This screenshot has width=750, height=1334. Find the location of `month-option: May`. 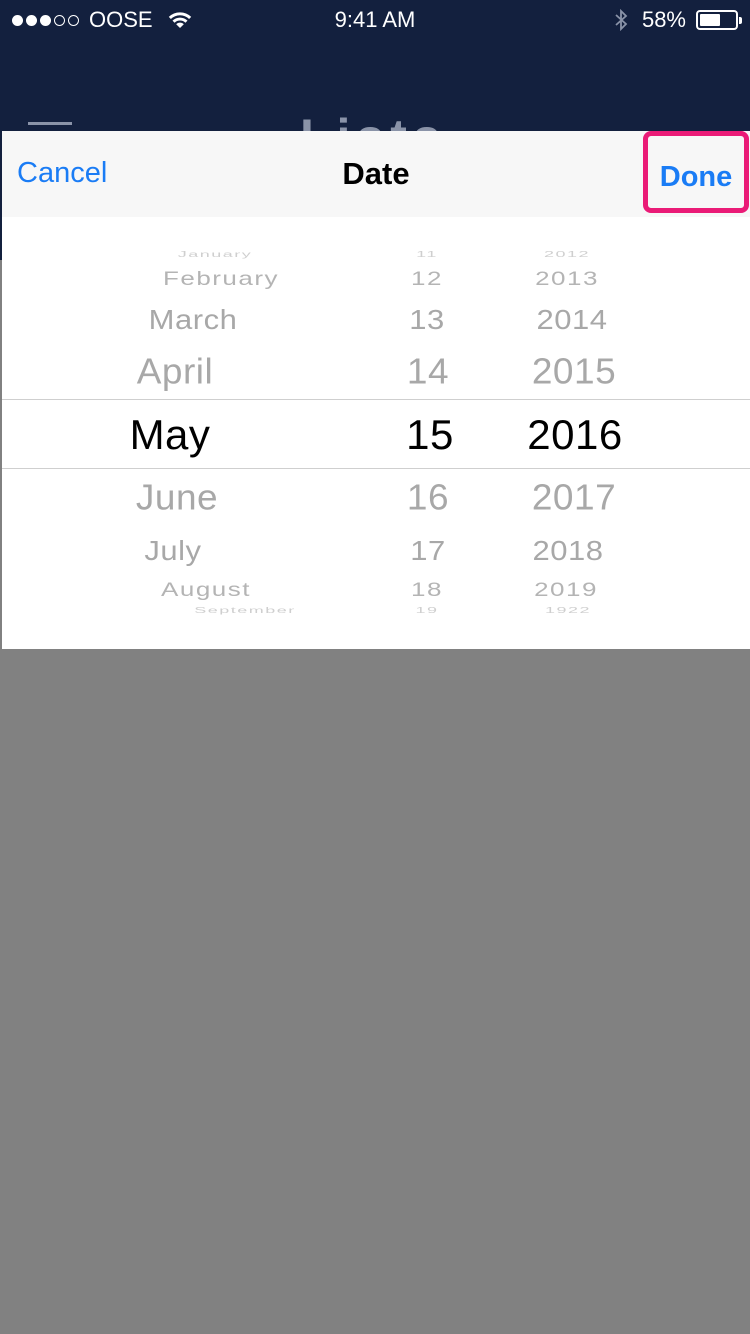

month-option: May is located at coordinates (170, 435).